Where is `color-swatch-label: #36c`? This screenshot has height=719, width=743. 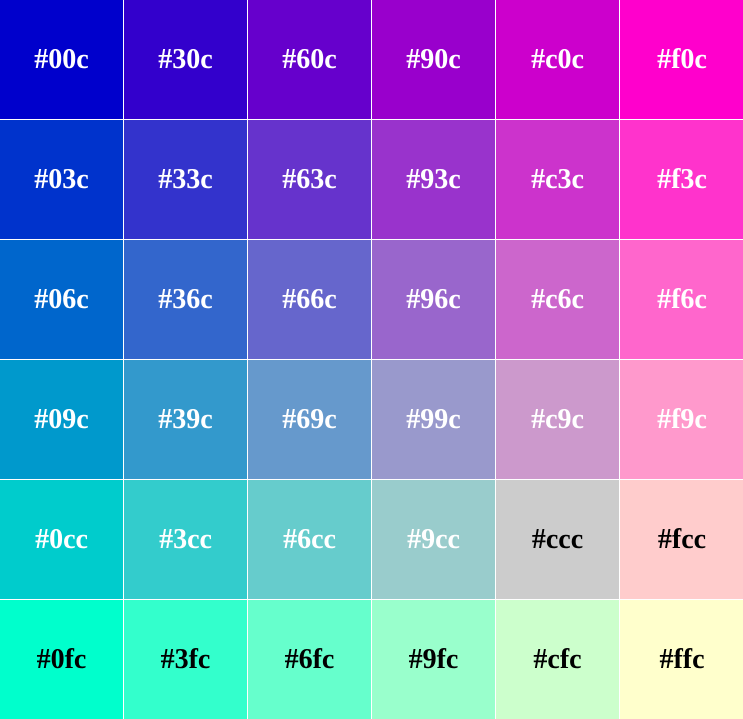 color-swatch-label: #36c is located at coordinates (185, 299).